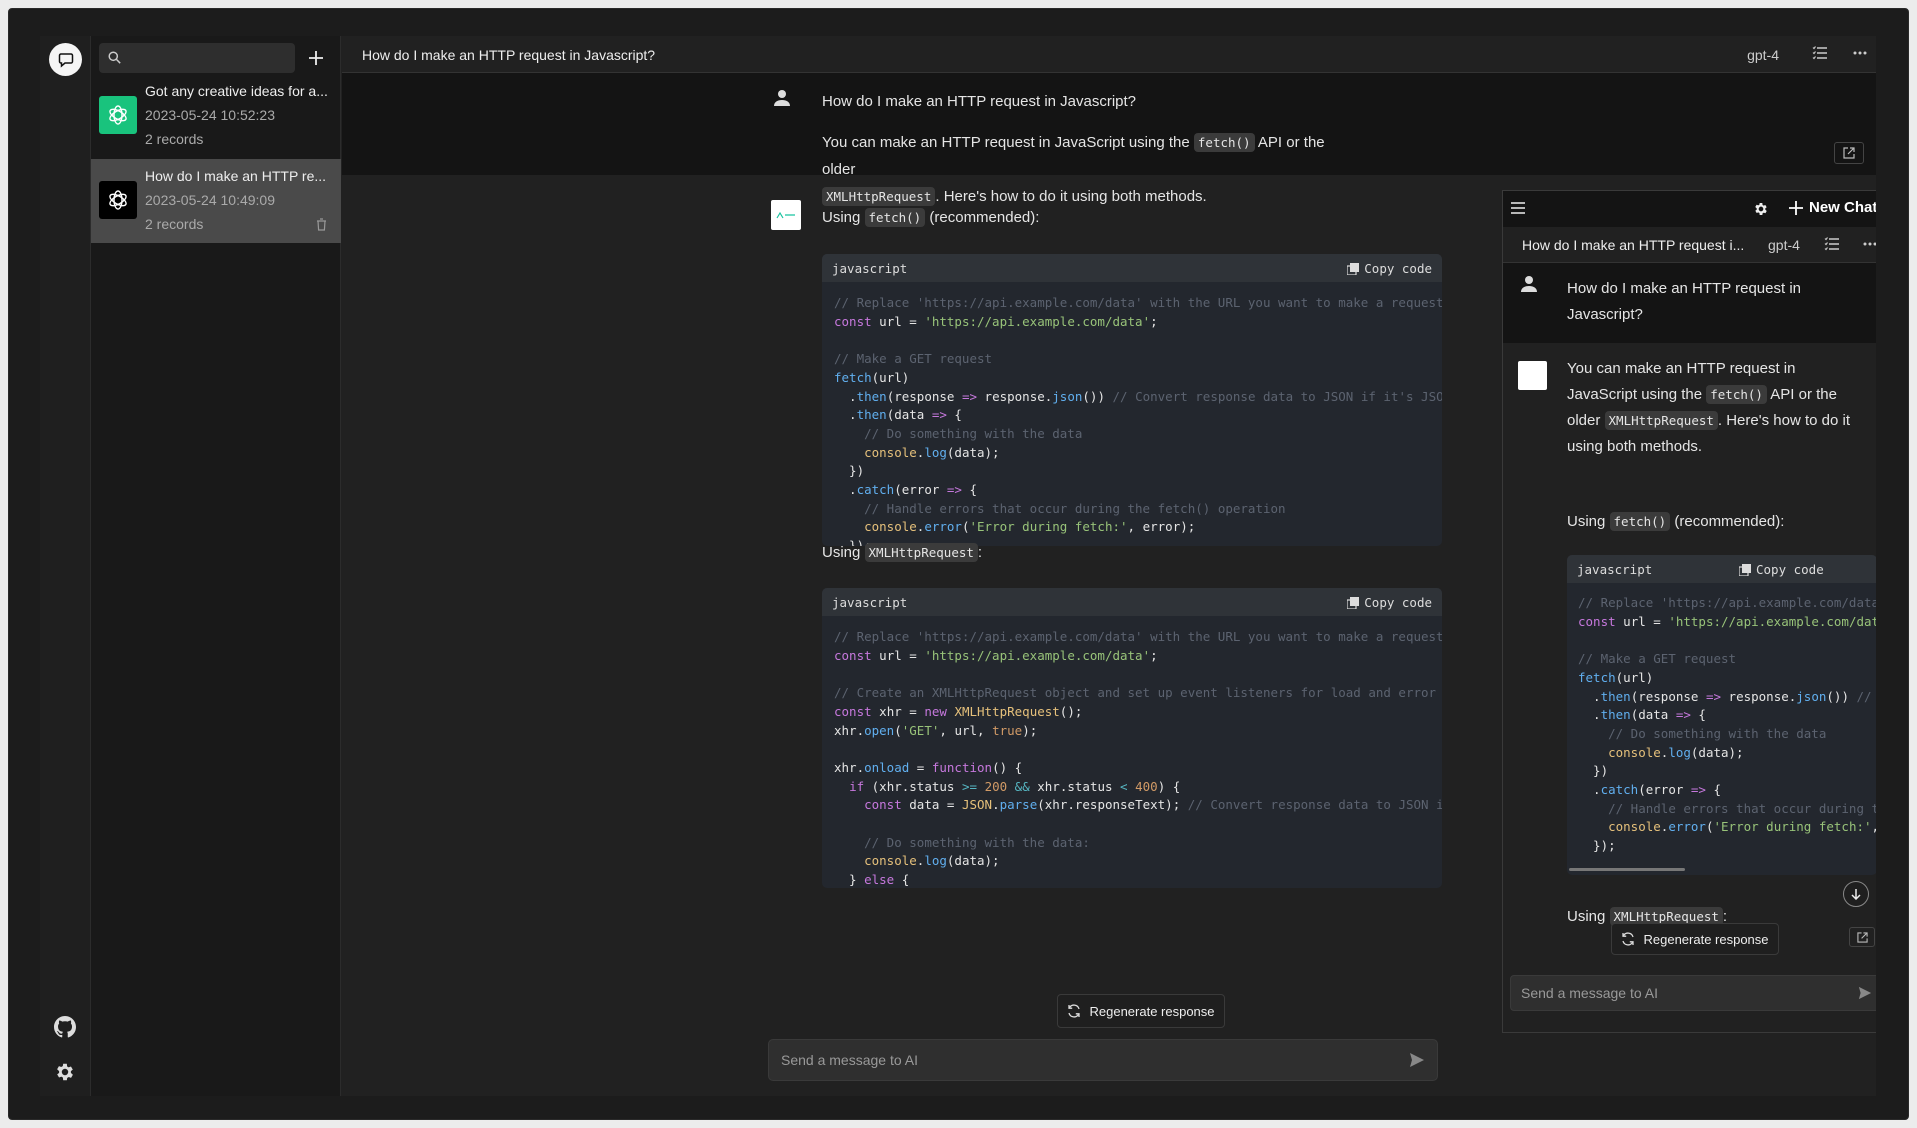  What do you see at coordinates (210, 200) in the screenshot?
I see `conversation-date: 2023-05-24 10:49:09` at bounding box center [210, 200].